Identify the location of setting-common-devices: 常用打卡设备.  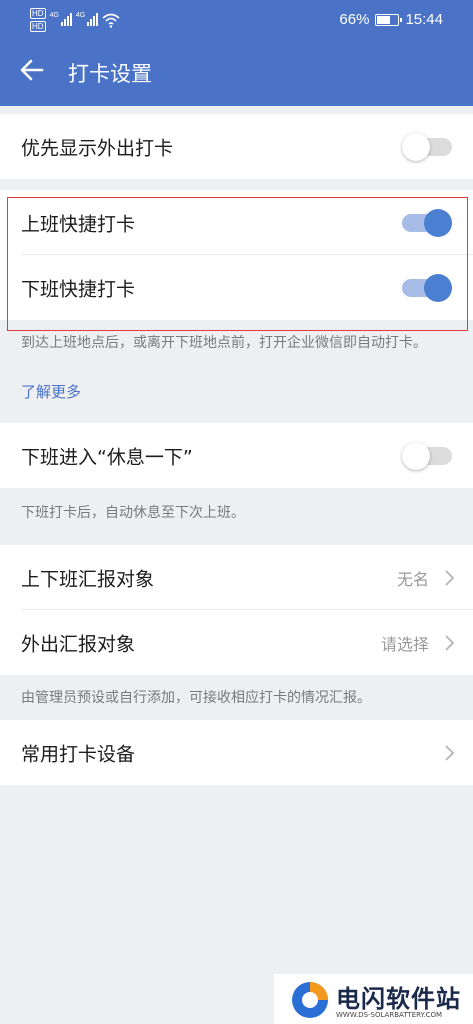
(236, 752).